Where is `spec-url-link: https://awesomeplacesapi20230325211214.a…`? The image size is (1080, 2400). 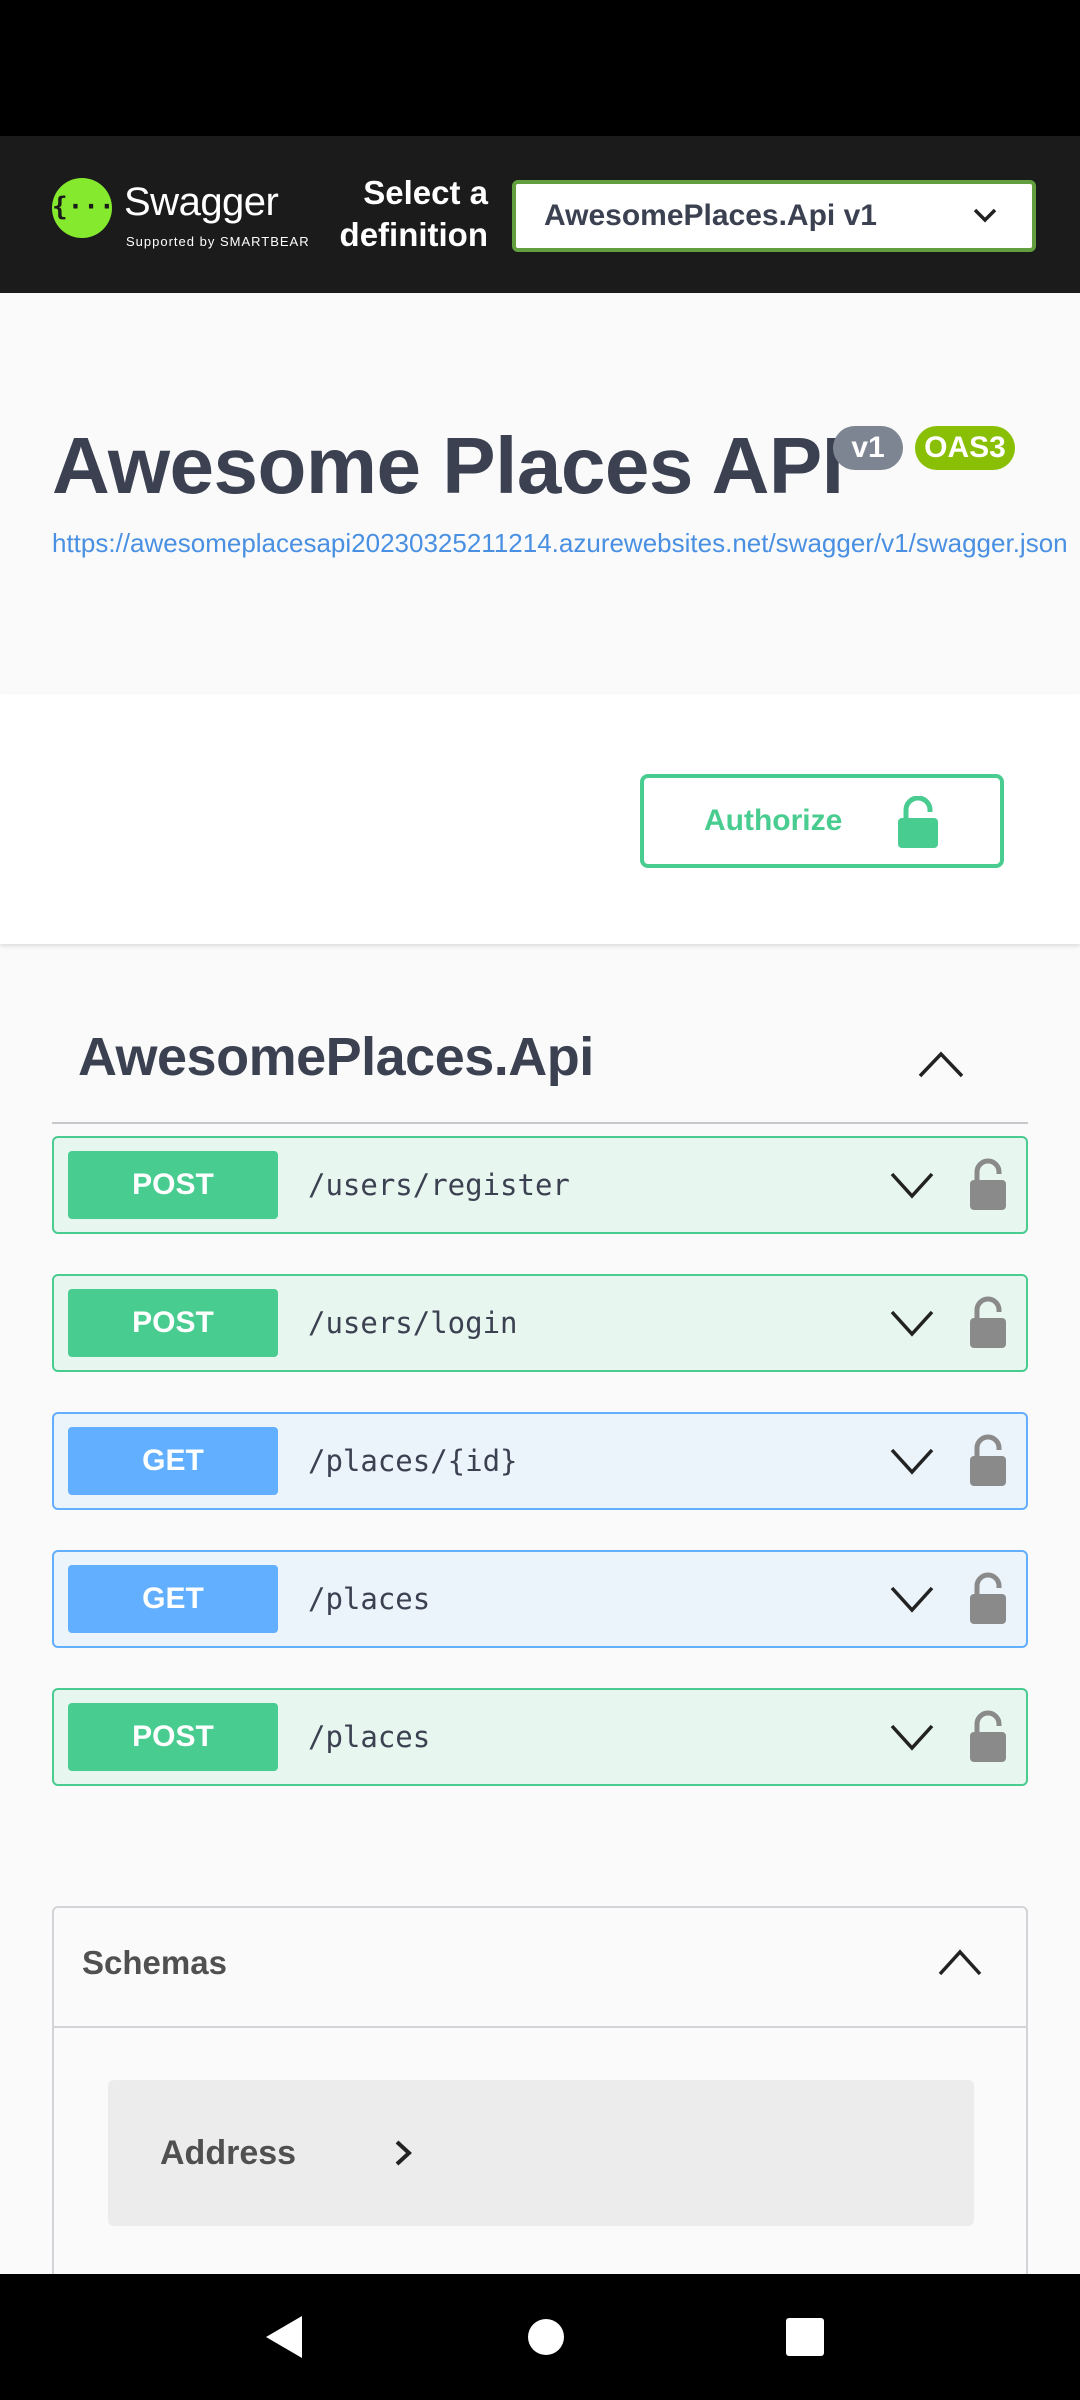
spec-url-link: https://awesomeplacesapi20230325211214.a… is located at coordinates (560, 543).